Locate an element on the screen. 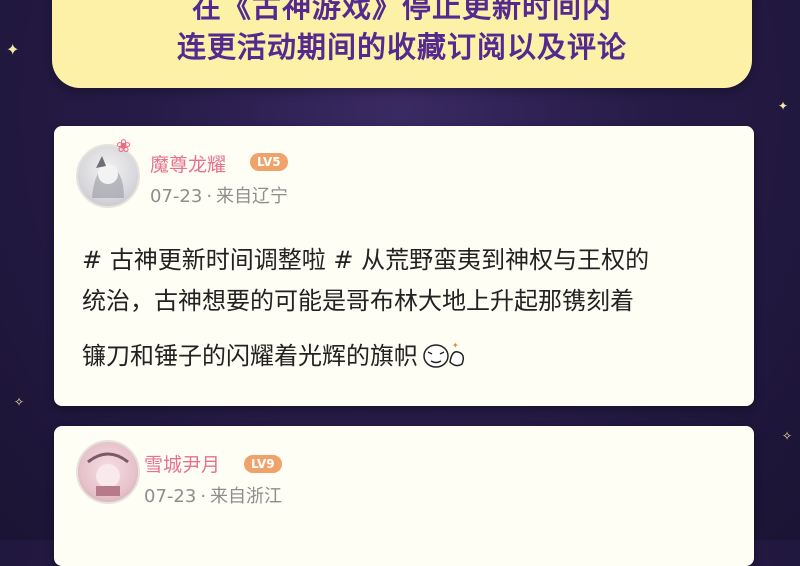 The height and width of the screenshot is (566, 800). sticker-emoji-icon: ✦ is located at coordinates (444, 354).